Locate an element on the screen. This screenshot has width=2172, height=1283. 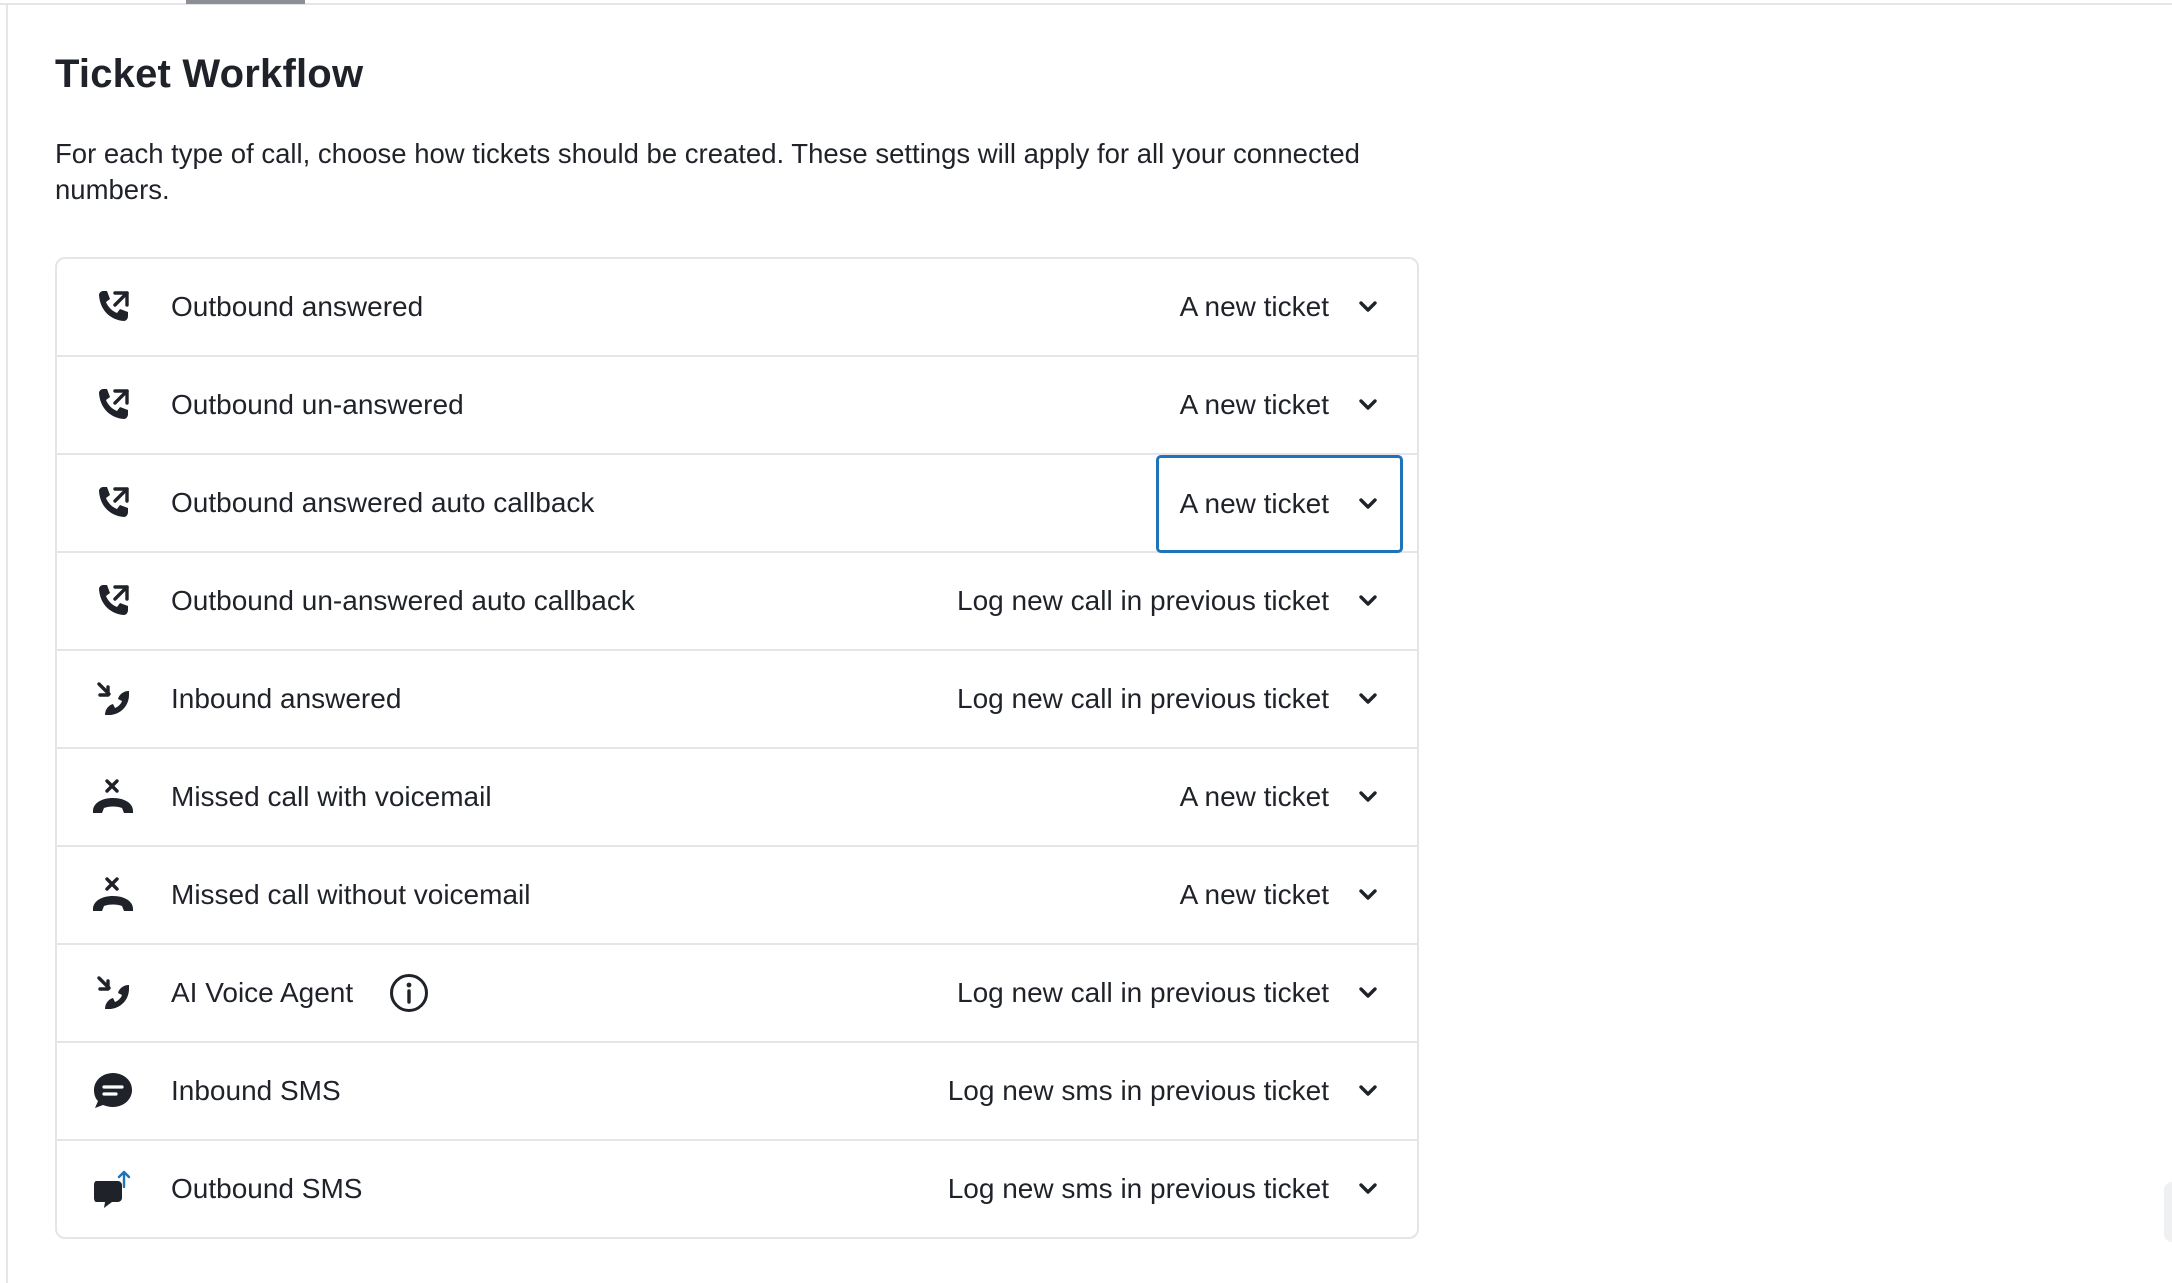
outbound-sms-icon is located at coordinates (113, 1189).